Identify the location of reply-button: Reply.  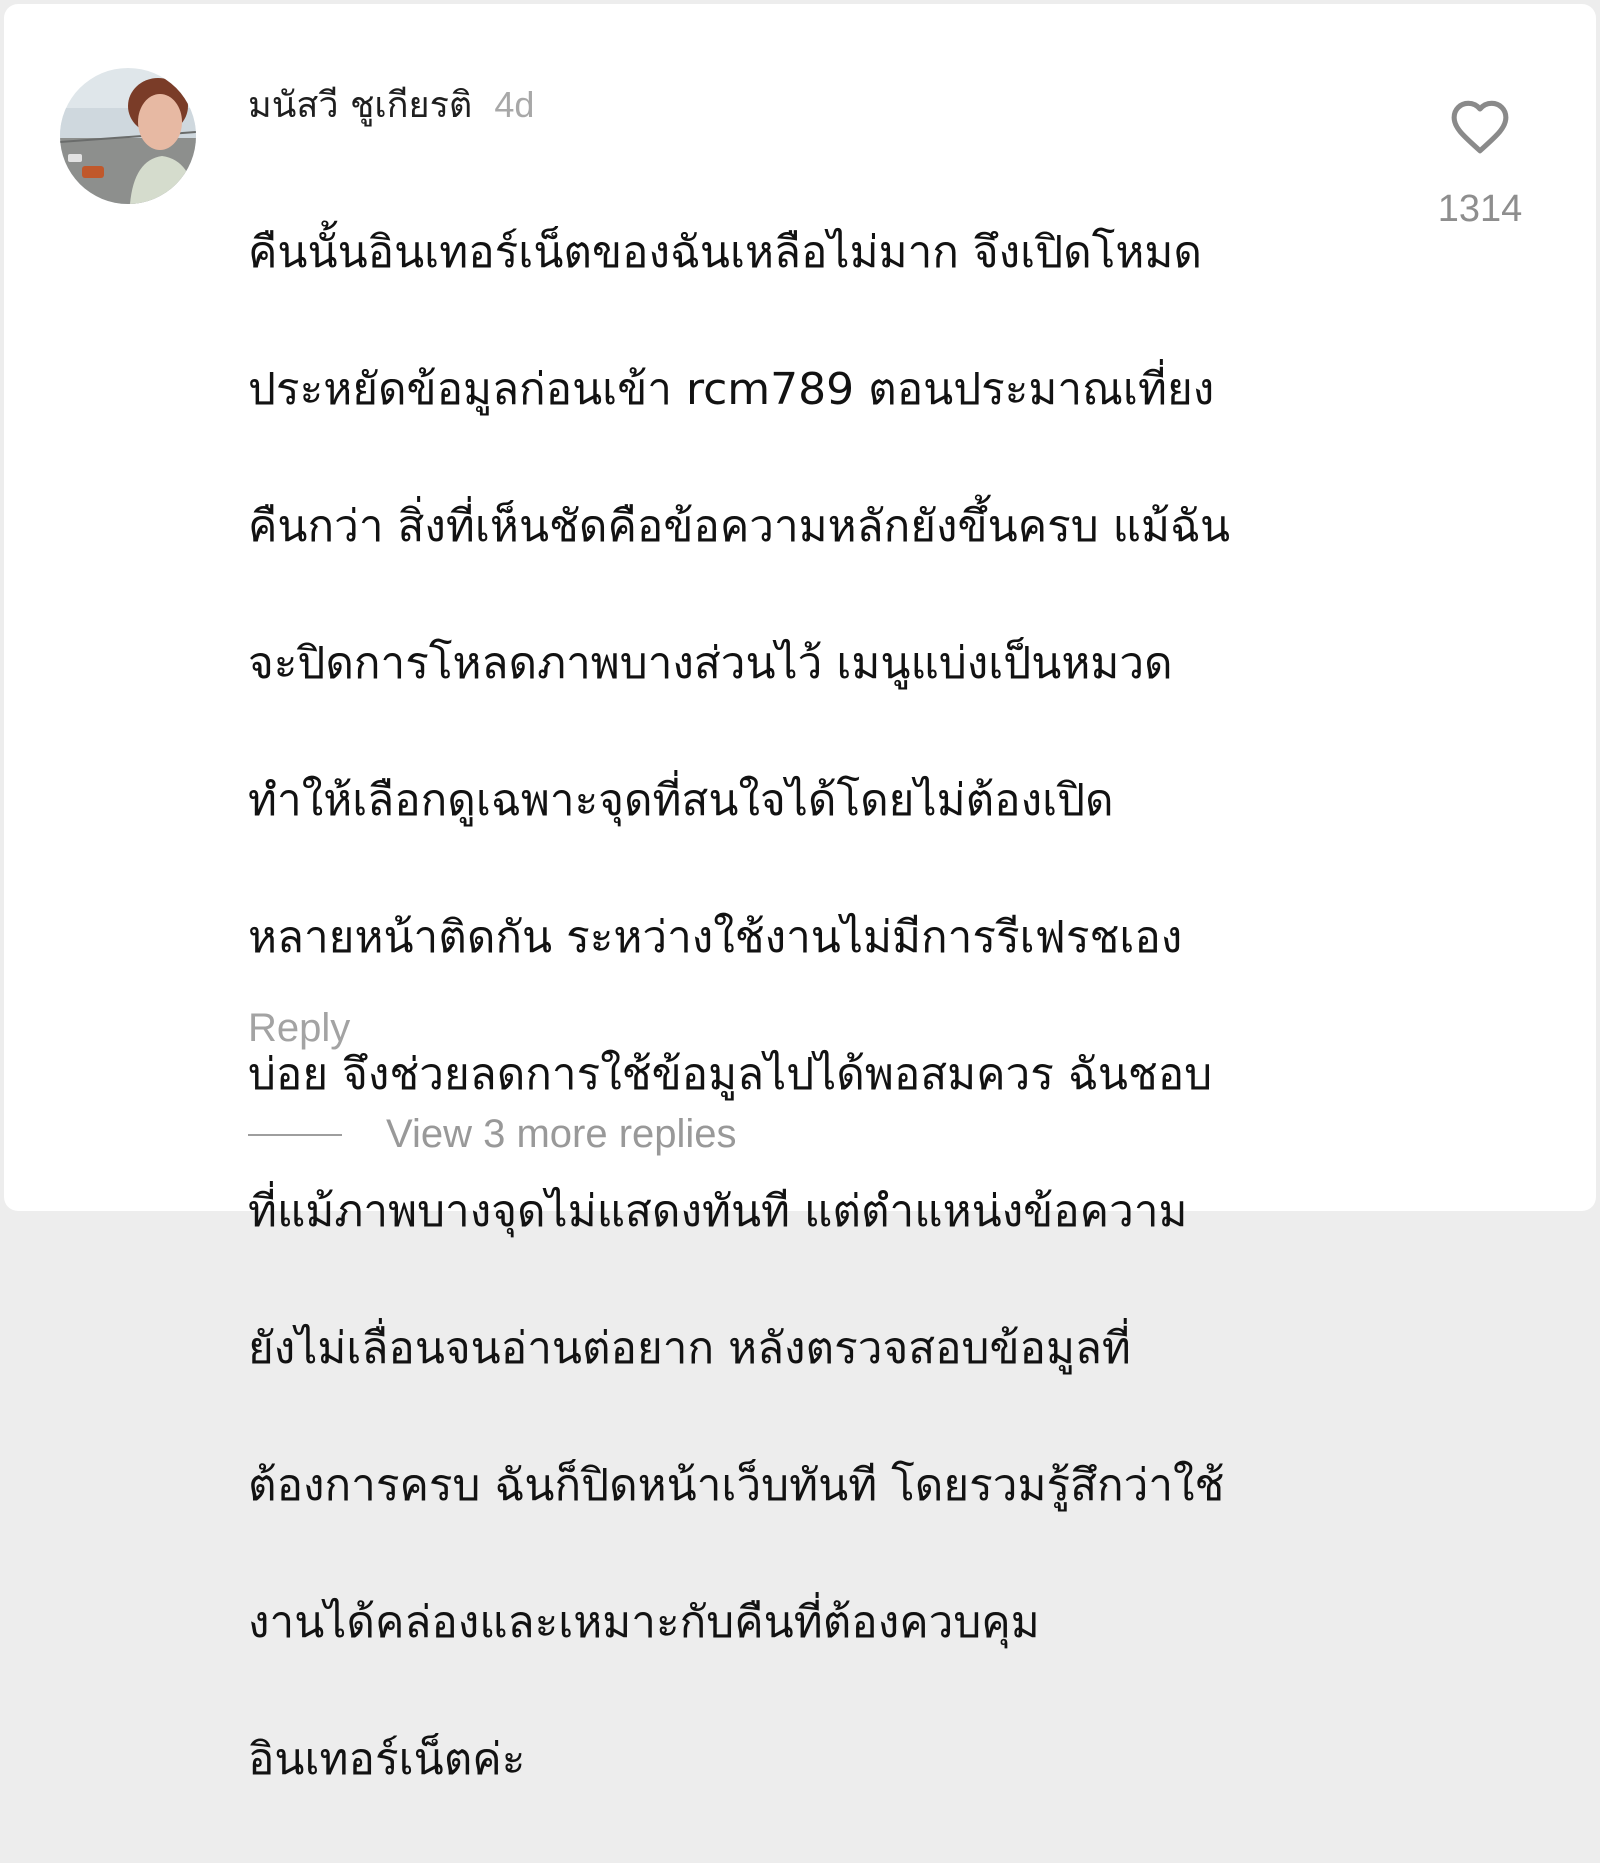
(299, 1028).